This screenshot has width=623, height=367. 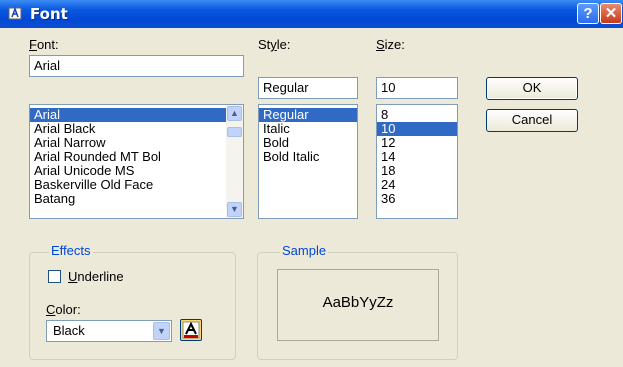 What do you see at coordinates (417, 143) in the screenshot?
I see `size-list-item: 12` at bounding box center [417, 143].